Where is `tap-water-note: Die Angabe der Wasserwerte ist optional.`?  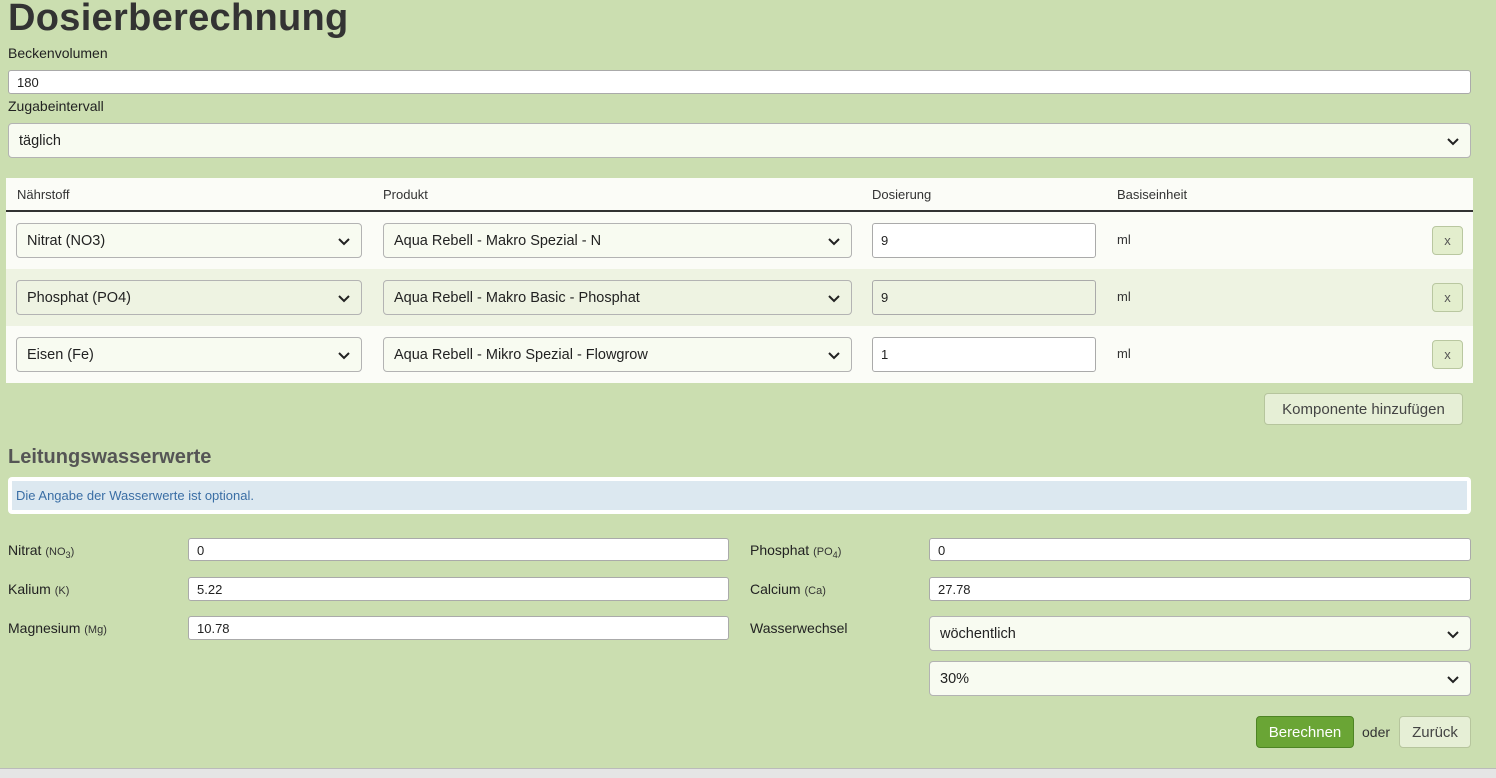 tap-water-note: Die Angabe der Wasserwerte ist optional. is located at coordinates (739, 495).